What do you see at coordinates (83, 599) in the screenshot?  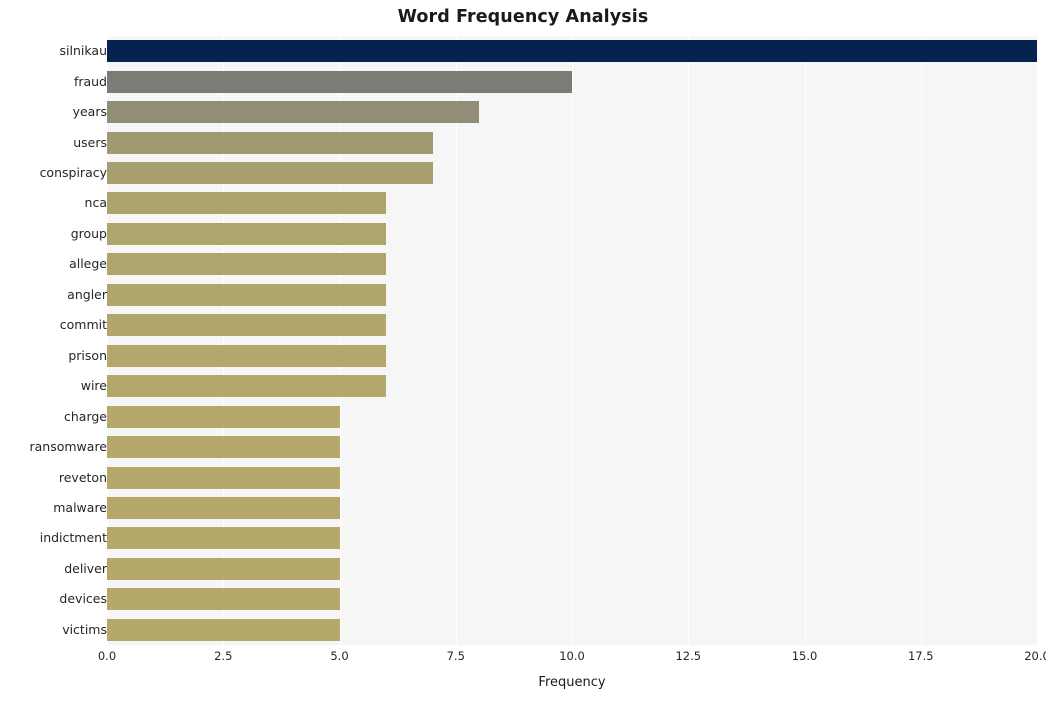 I see `y-tick-label: devices` at bounding box center [83, 599].